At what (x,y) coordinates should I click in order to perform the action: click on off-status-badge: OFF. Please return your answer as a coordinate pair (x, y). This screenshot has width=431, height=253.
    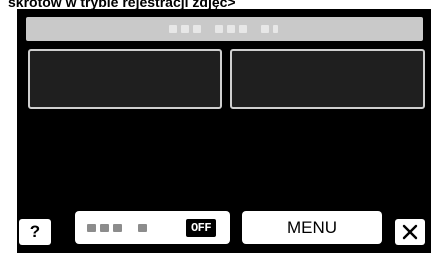
    Looking at the image, I should click on (201, 228).